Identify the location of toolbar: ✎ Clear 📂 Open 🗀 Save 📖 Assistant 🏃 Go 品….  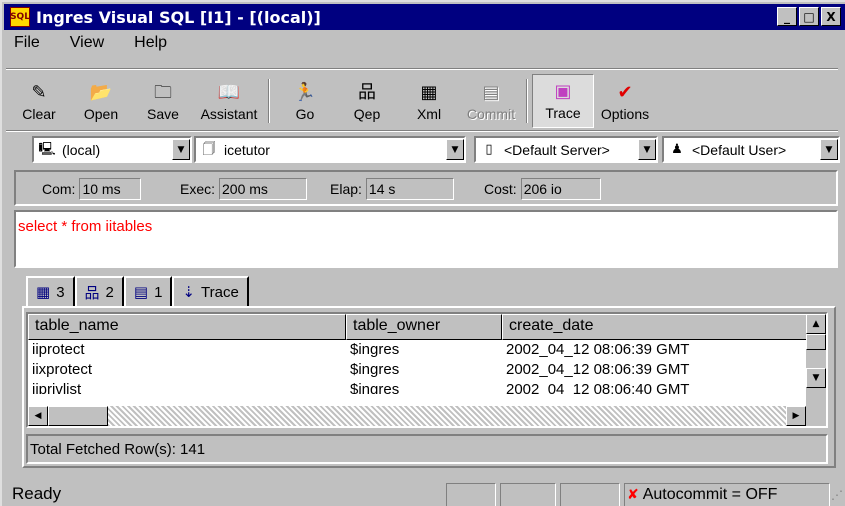
(332, 101).